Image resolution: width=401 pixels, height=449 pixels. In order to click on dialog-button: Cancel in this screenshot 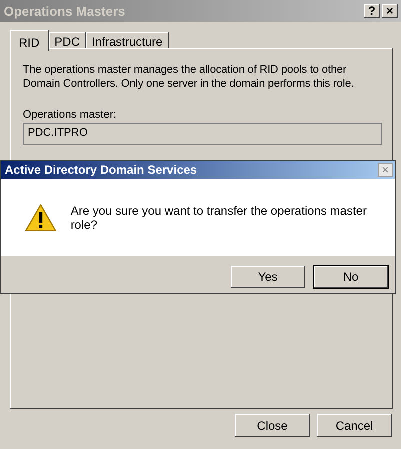, I will do `click(354, 425)`.